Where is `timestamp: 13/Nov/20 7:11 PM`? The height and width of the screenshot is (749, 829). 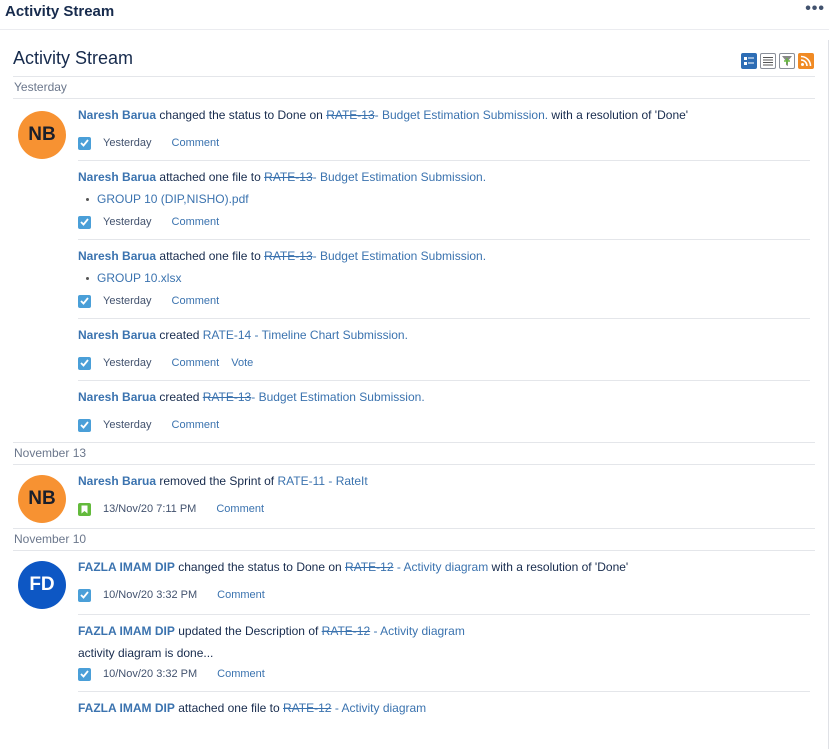 timestamp: 13/Nov/20 7:11 PM is located at coordinates (150, 509).